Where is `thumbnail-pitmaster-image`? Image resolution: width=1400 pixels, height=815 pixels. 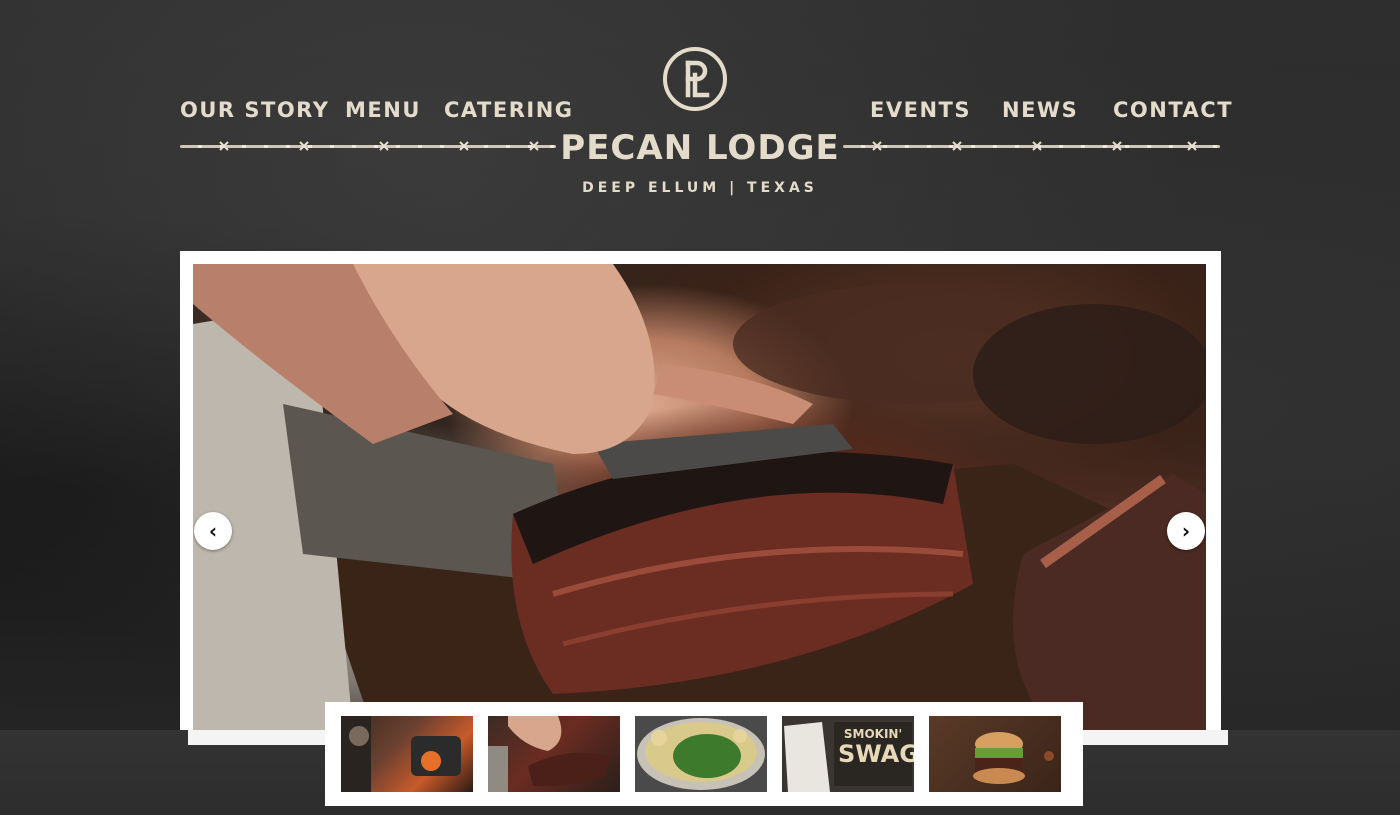 thumbnail-pitmaster-image is located at coordinates (401, 754).